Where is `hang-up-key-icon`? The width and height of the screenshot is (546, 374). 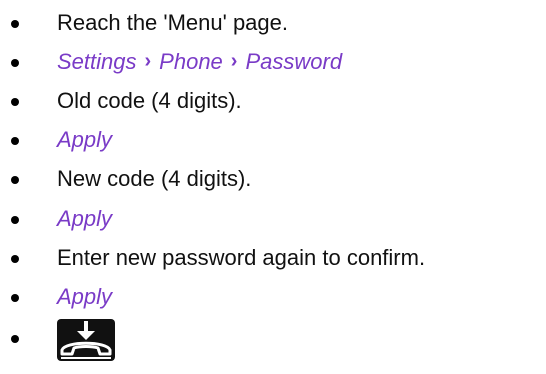 hang-up-key-icon is located at coordinates (86, 339).